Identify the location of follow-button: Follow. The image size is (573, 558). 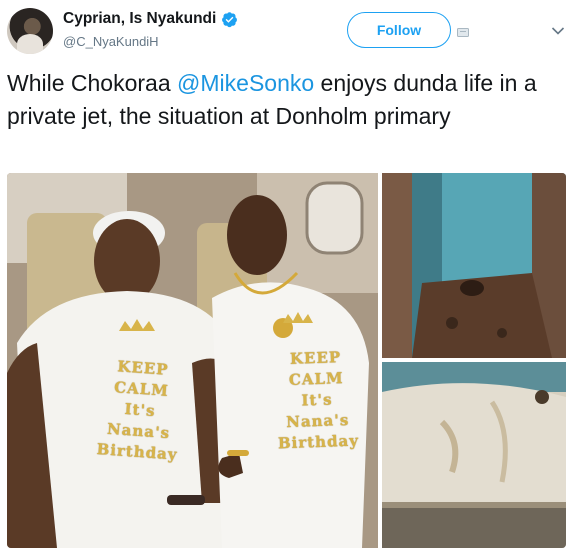
(399, 30).